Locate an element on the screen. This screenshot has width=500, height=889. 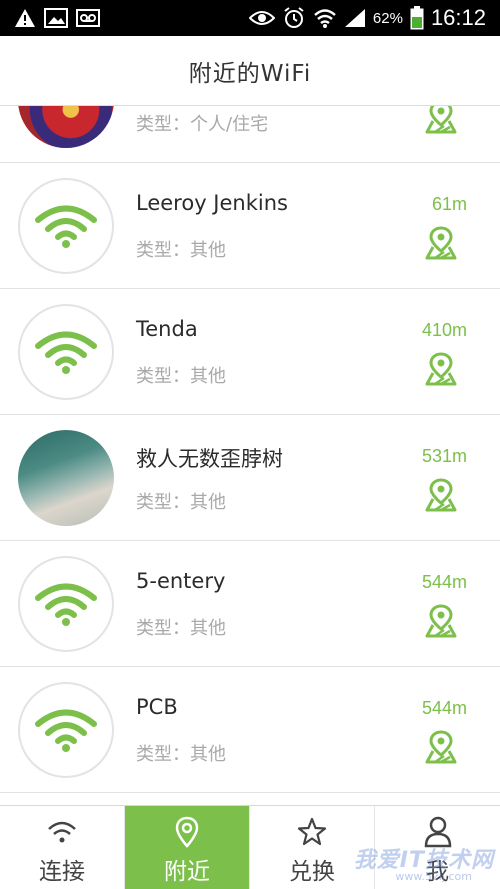
wifi-list-item: 类型：个人/住宅 is located at coordinates (250, 134).